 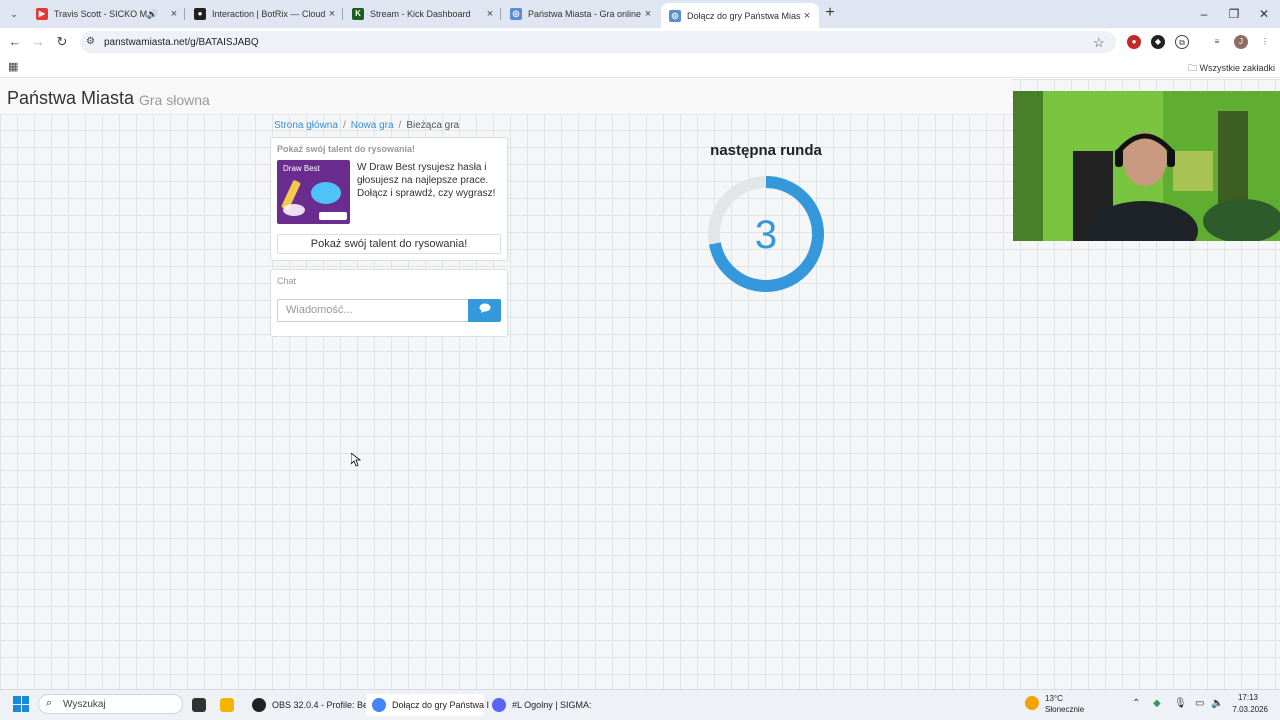 What do you see at coordinates (1234, 14) in the screenshot?
I see `restore-button: ❐` at bounding box center [1234, 14].